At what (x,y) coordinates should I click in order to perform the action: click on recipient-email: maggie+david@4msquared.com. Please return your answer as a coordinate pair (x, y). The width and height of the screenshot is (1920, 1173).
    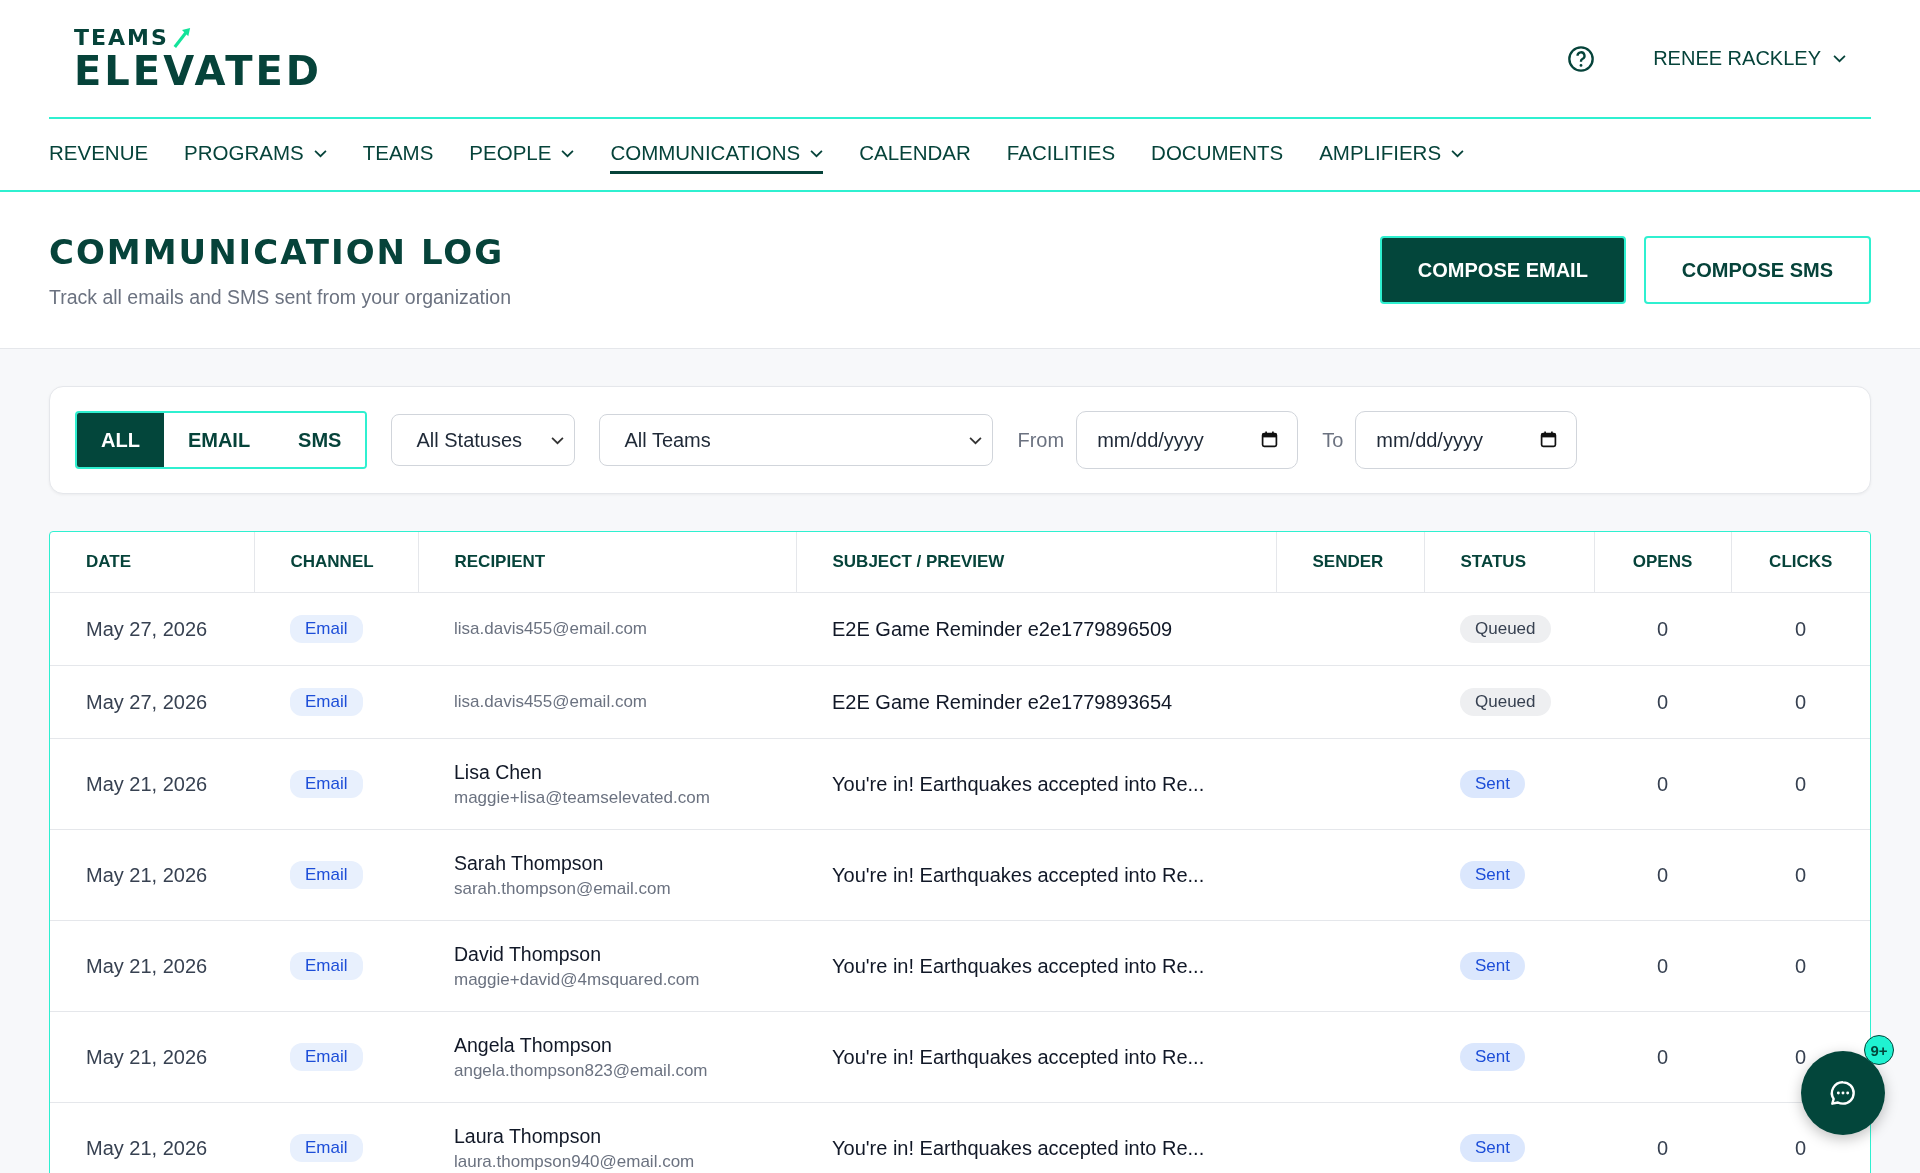
    Looking at the image, I should click on (577, 979).